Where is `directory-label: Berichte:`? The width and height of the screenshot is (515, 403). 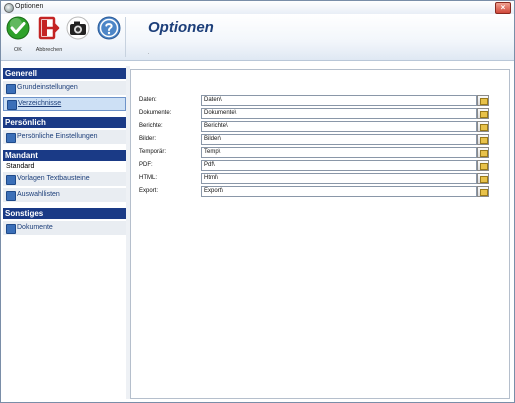
directory-label: Berichte: is located at coordinates (151, 126).